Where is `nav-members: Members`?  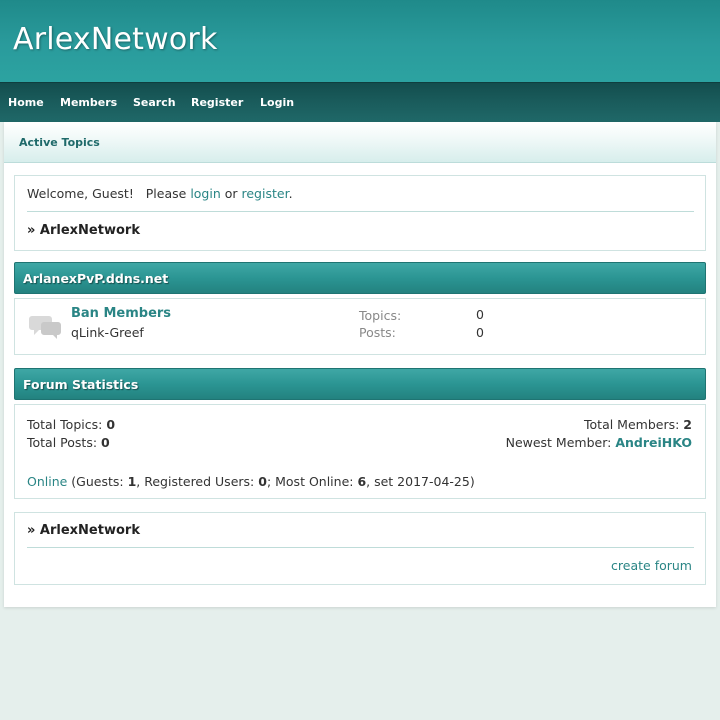 nav-members: Members is located at coordinates (88, 103).